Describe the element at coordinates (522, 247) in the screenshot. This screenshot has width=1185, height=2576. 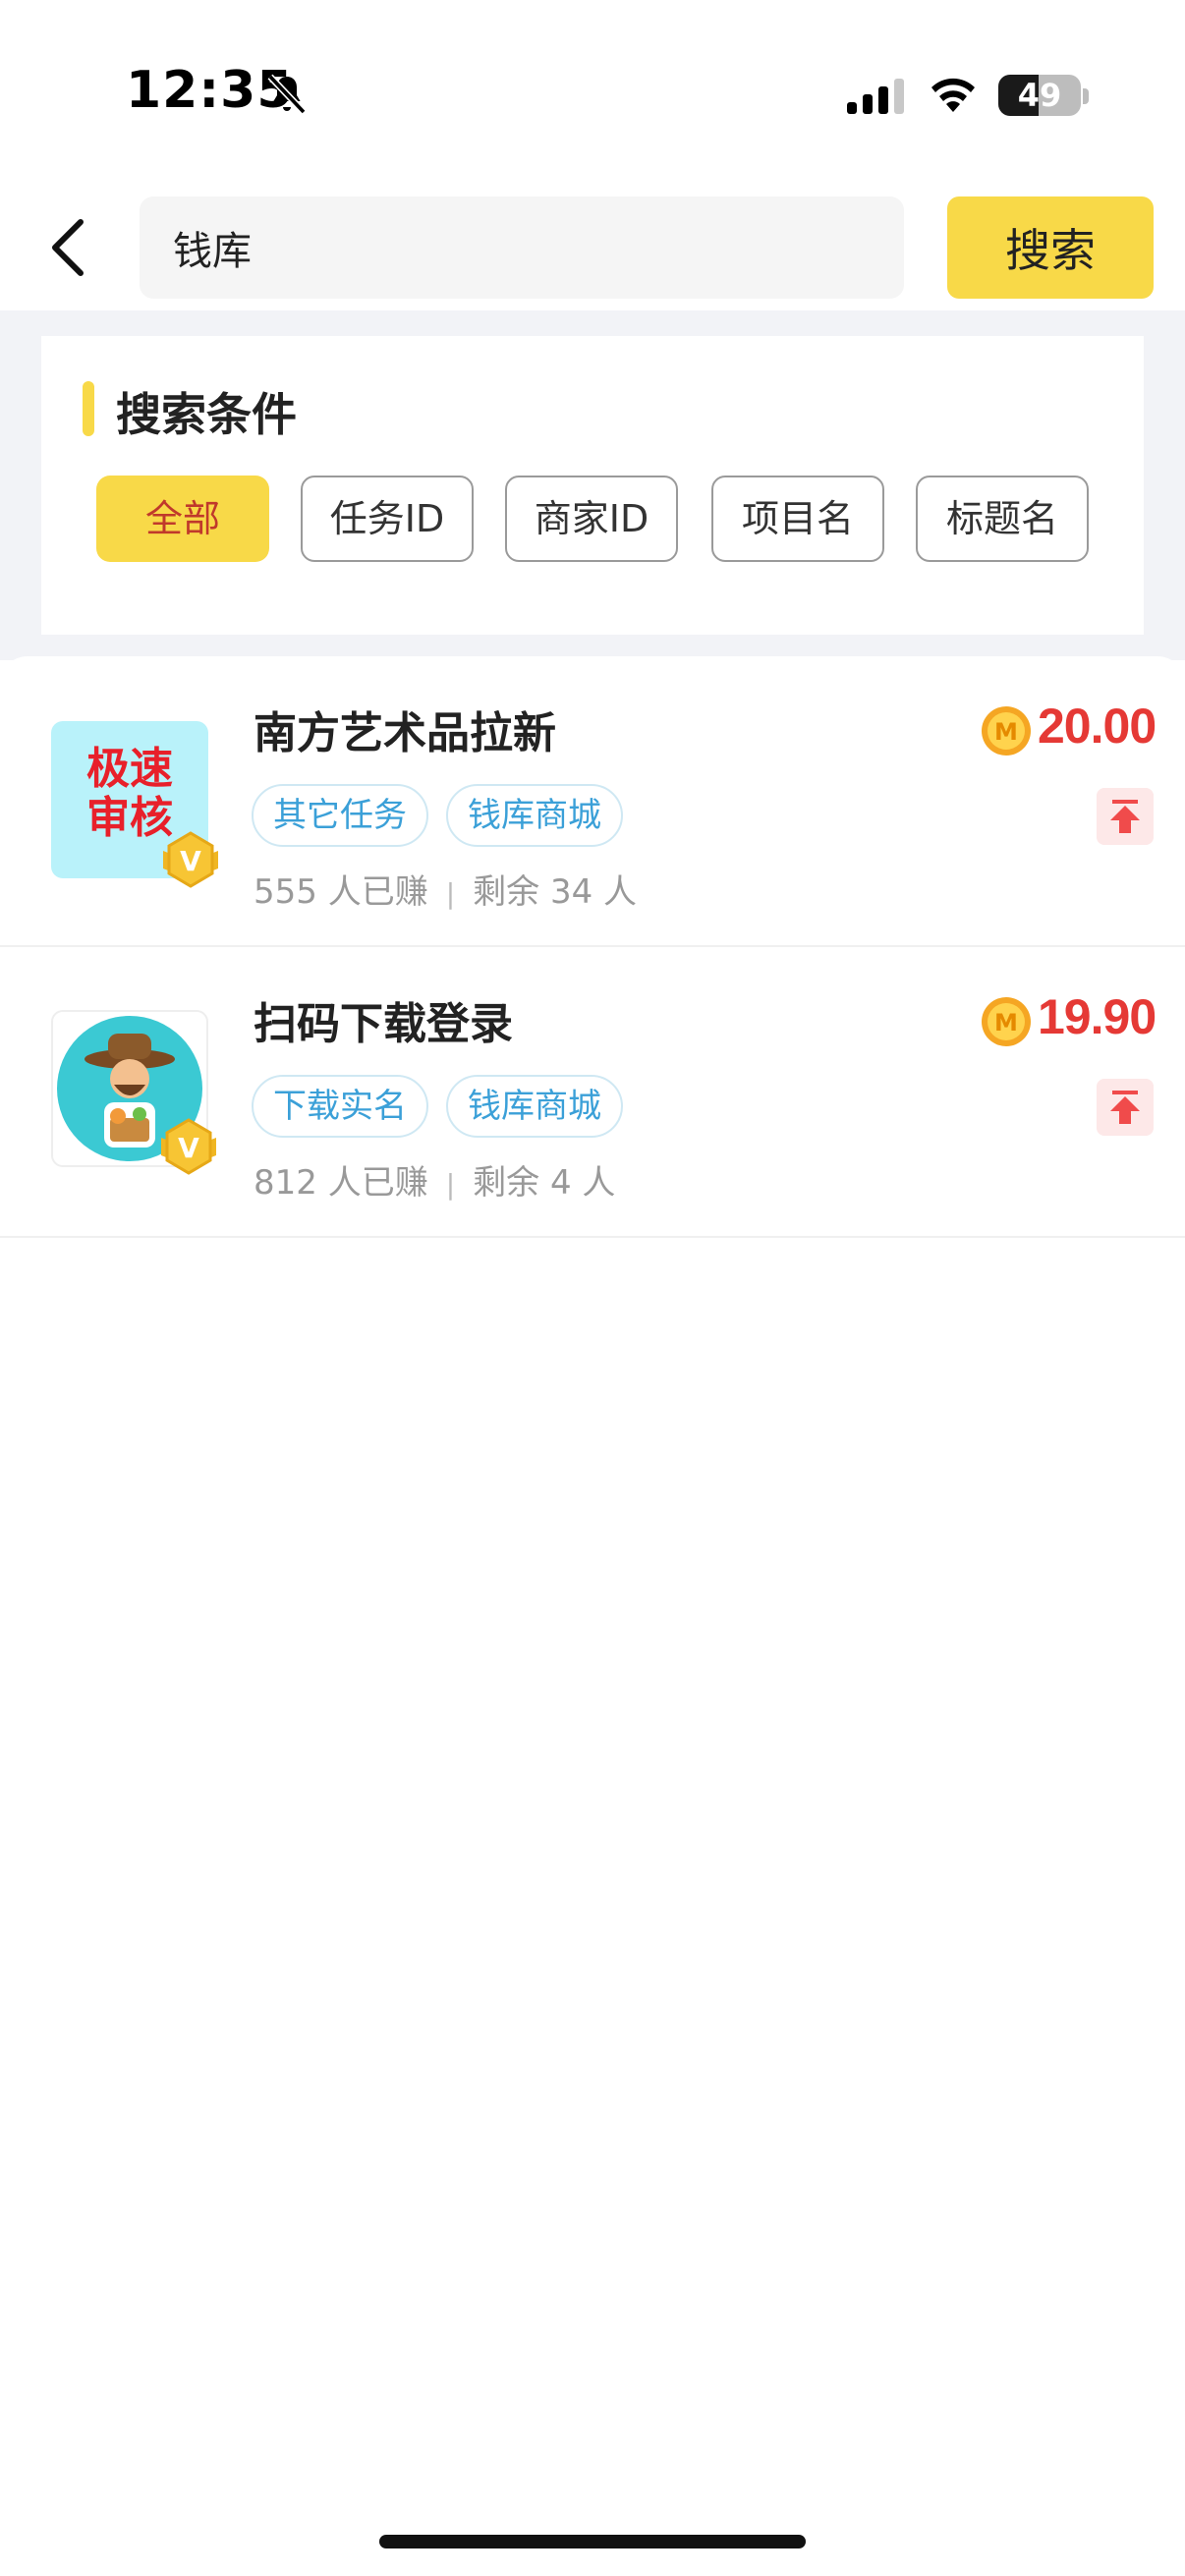
I see `search-input` at that location.